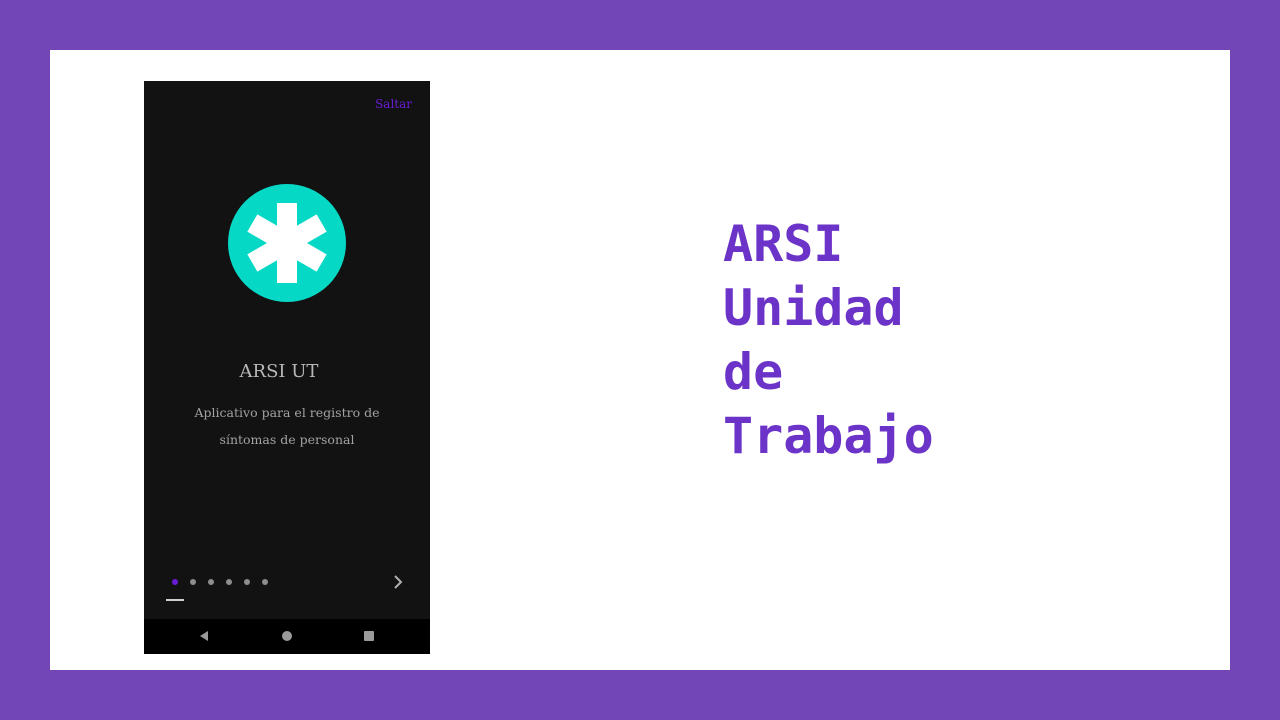 Image resolution: width=1280 pixels, height=720 pixels. What do you see at coordinates (753, 372) in the screenshot?
I see `headline-line: de` at bounding box center [753, 372].